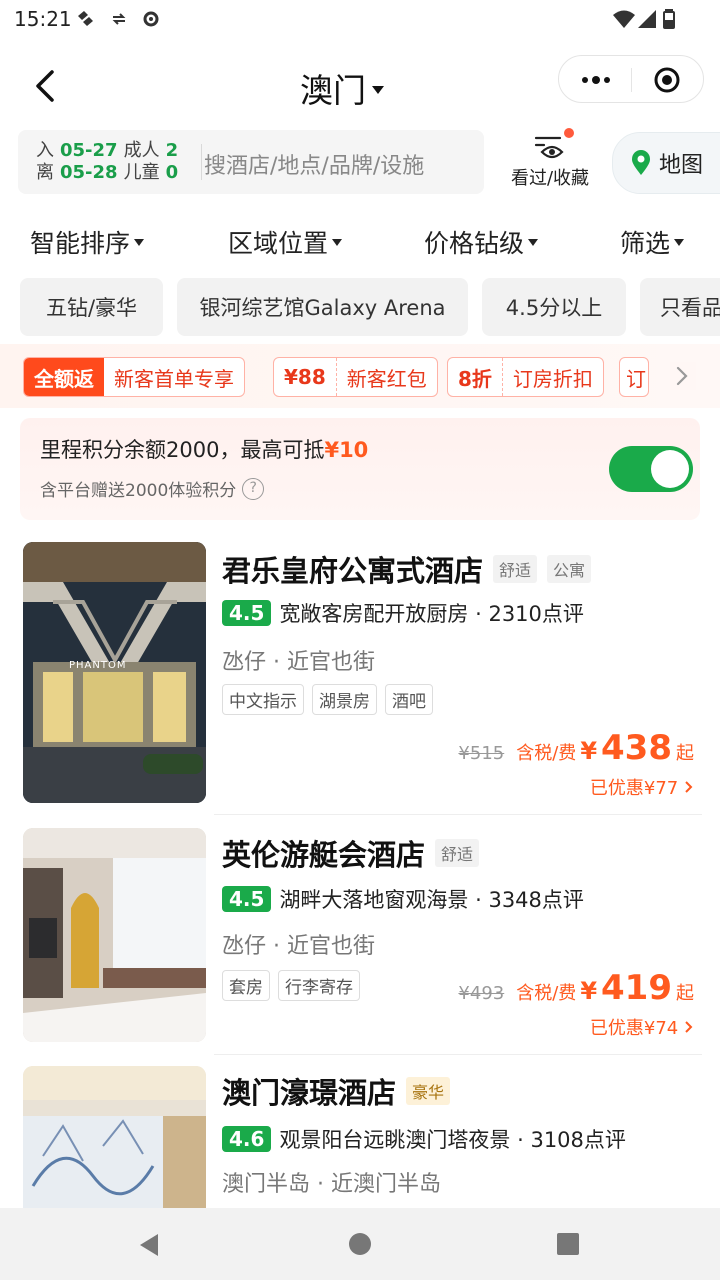 This screenshot has width=720, height=1280. I want to click on promo-coupon: ¥88 新客红包, so click(355, 377).